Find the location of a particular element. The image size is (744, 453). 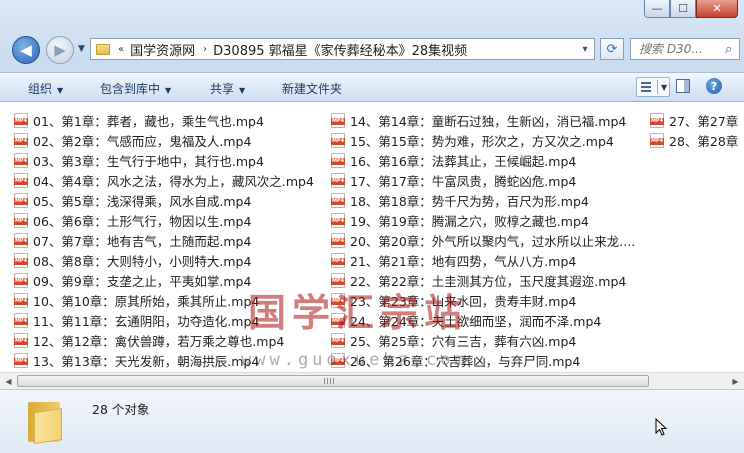

preview-pane-icon is located at coordinates (683, 86).